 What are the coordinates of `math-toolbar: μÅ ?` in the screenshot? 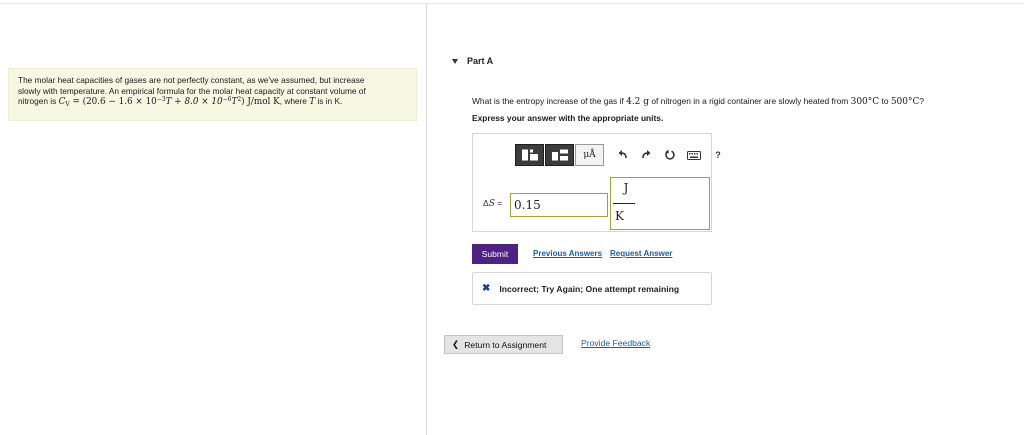 It's located at (620, 155).